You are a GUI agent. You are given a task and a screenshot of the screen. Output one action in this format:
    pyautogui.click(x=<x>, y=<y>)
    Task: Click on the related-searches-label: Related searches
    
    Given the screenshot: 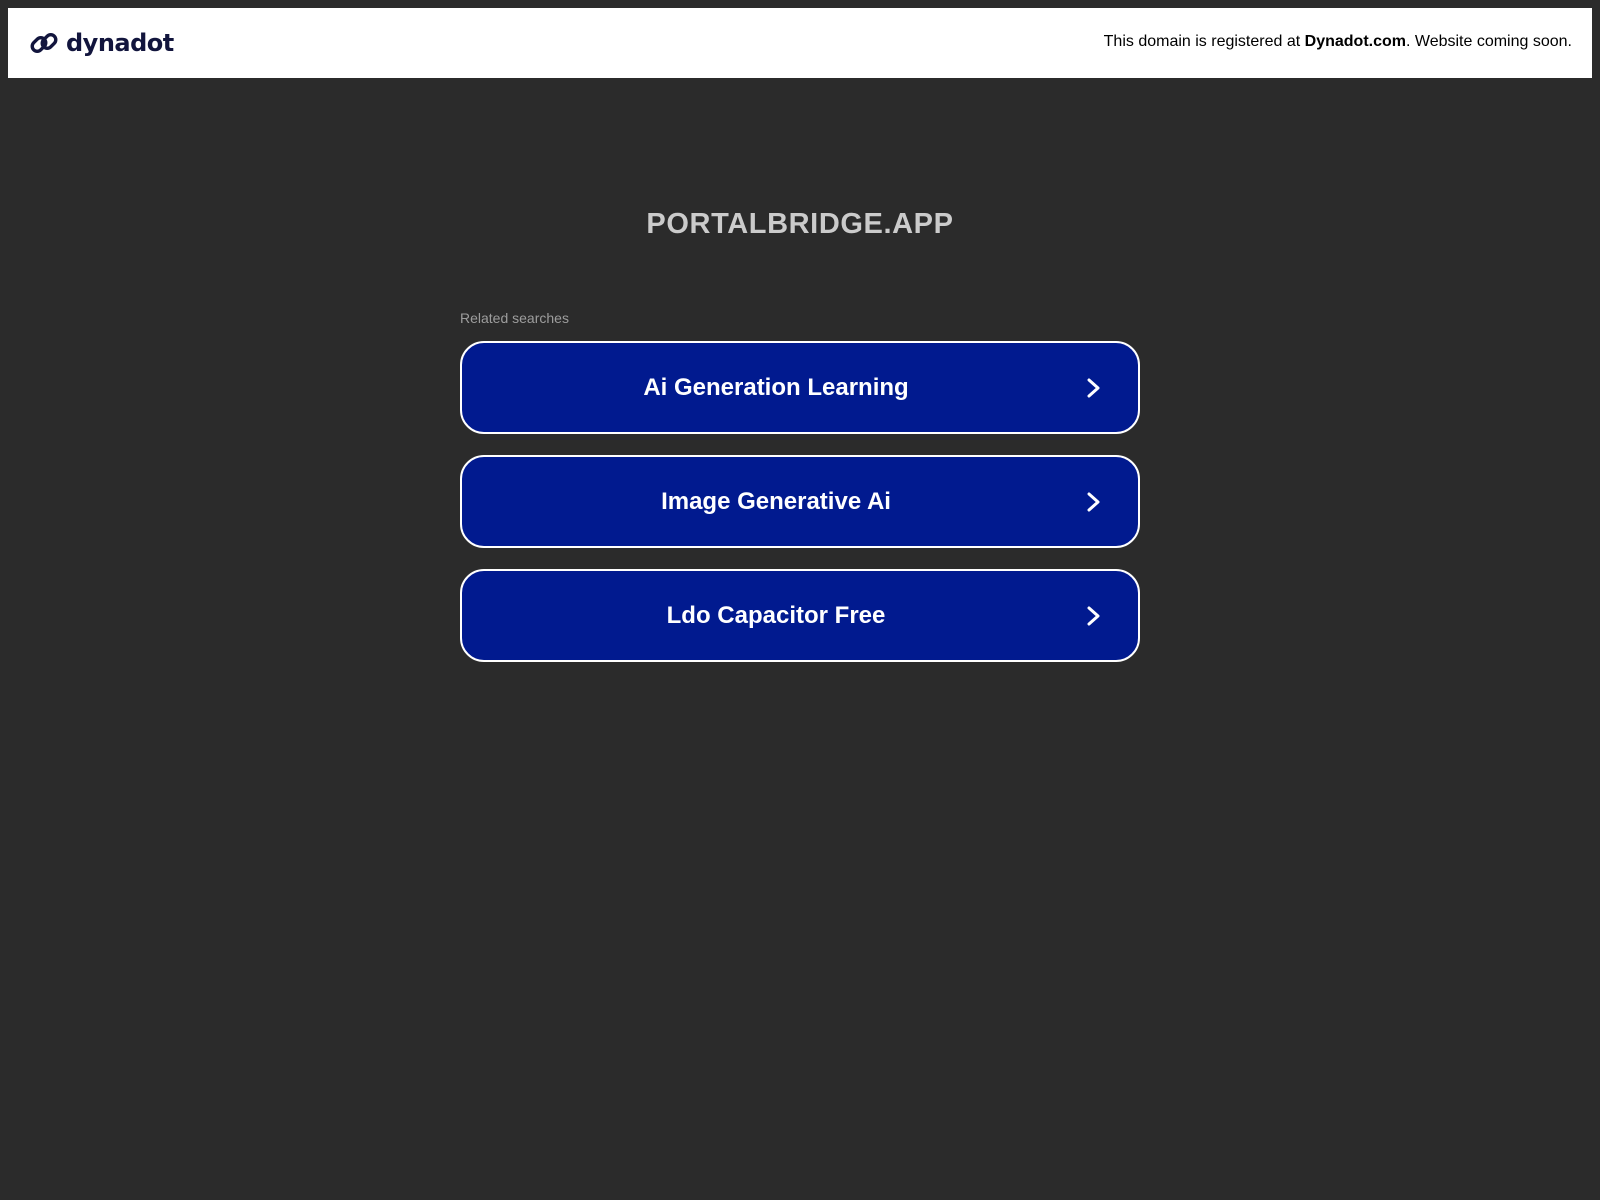 What is the action you would take?
    pyautogui.click(x=514, y=318)
    